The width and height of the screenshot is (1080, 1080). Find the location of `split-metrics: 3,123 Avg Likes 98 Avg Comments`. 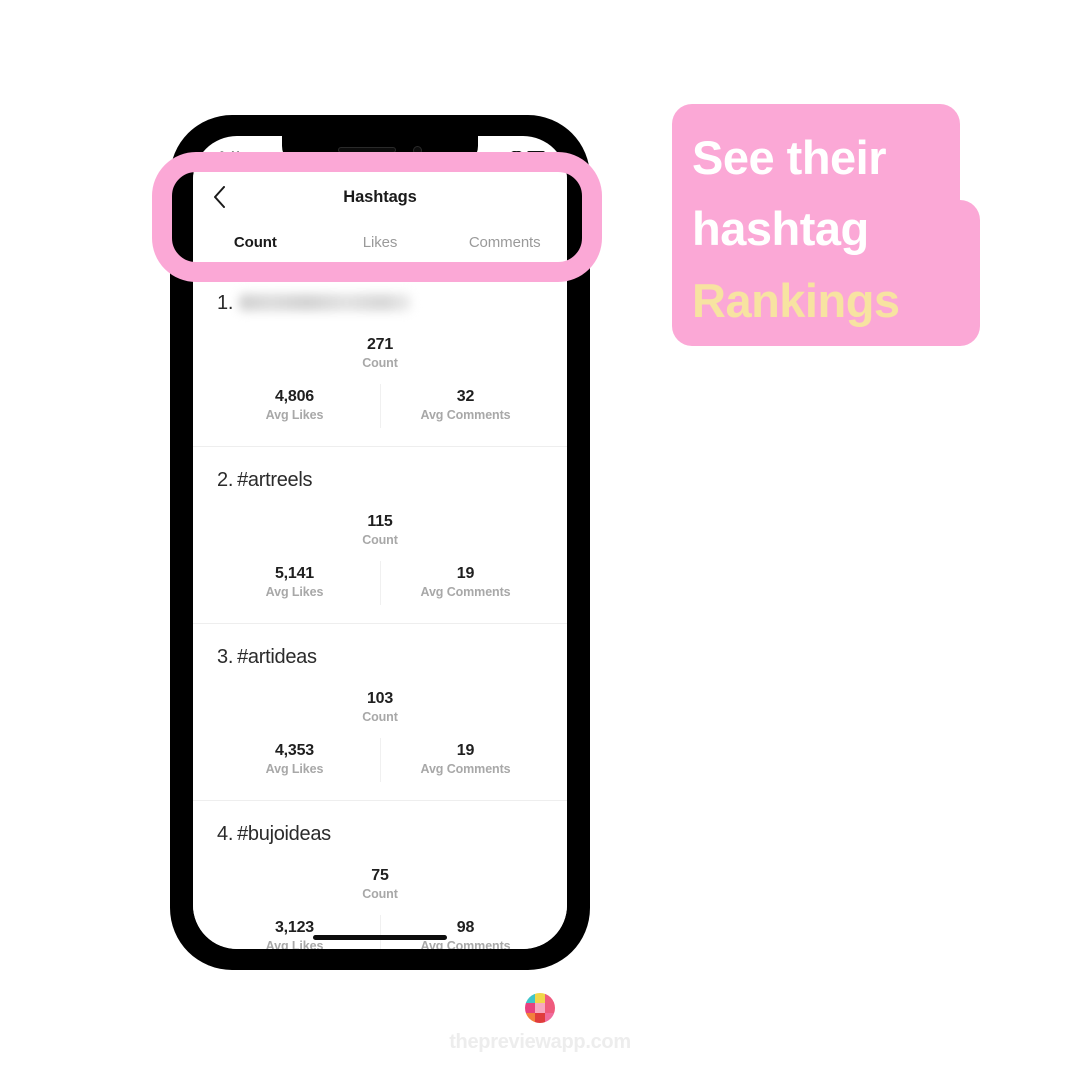

split-metrics: 3,123 Avg Likes 98 Avg Comments is located at coordinates (380, 931).